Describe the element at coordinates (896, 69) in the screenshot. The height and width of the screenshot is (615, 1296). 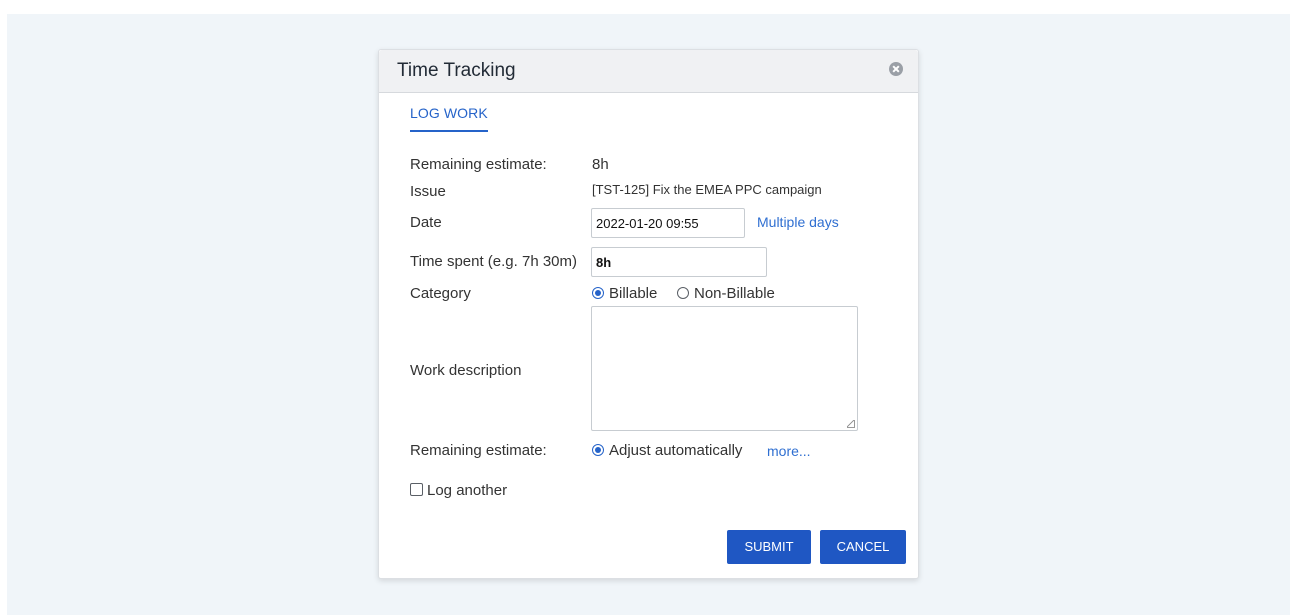
I see `close-icon` at that location.